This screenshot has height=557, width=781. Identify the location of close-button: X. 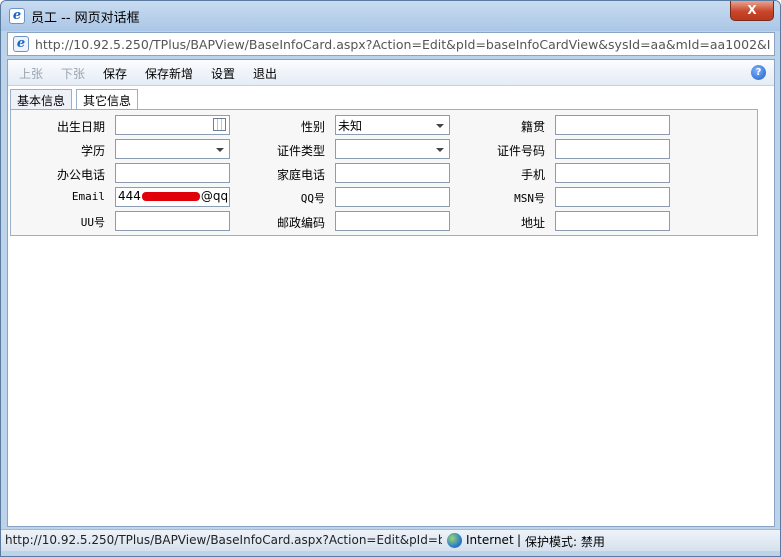
(752, 11).